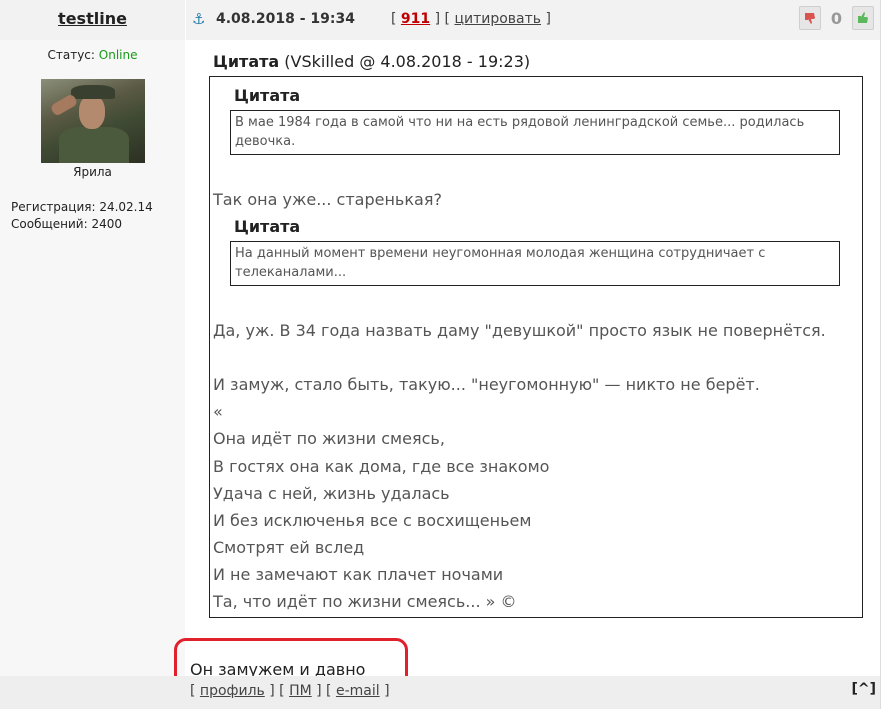 The height and width of the screenshot is (709, 891). Describe the element at coordinates (497, 19) in the screenshot. I see `quote-link: цитировать` at that location.